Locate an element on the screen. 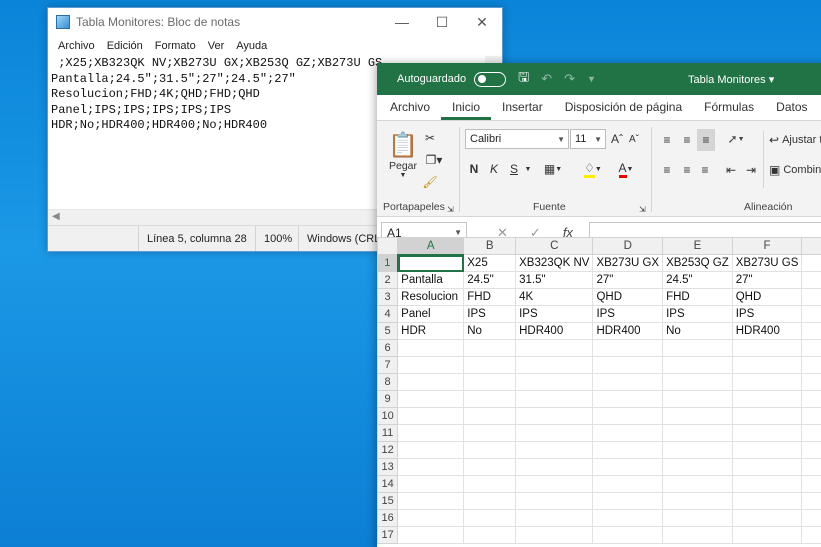 The image size is (821, 547). cell-f11 is located at coordinates (767, 433).